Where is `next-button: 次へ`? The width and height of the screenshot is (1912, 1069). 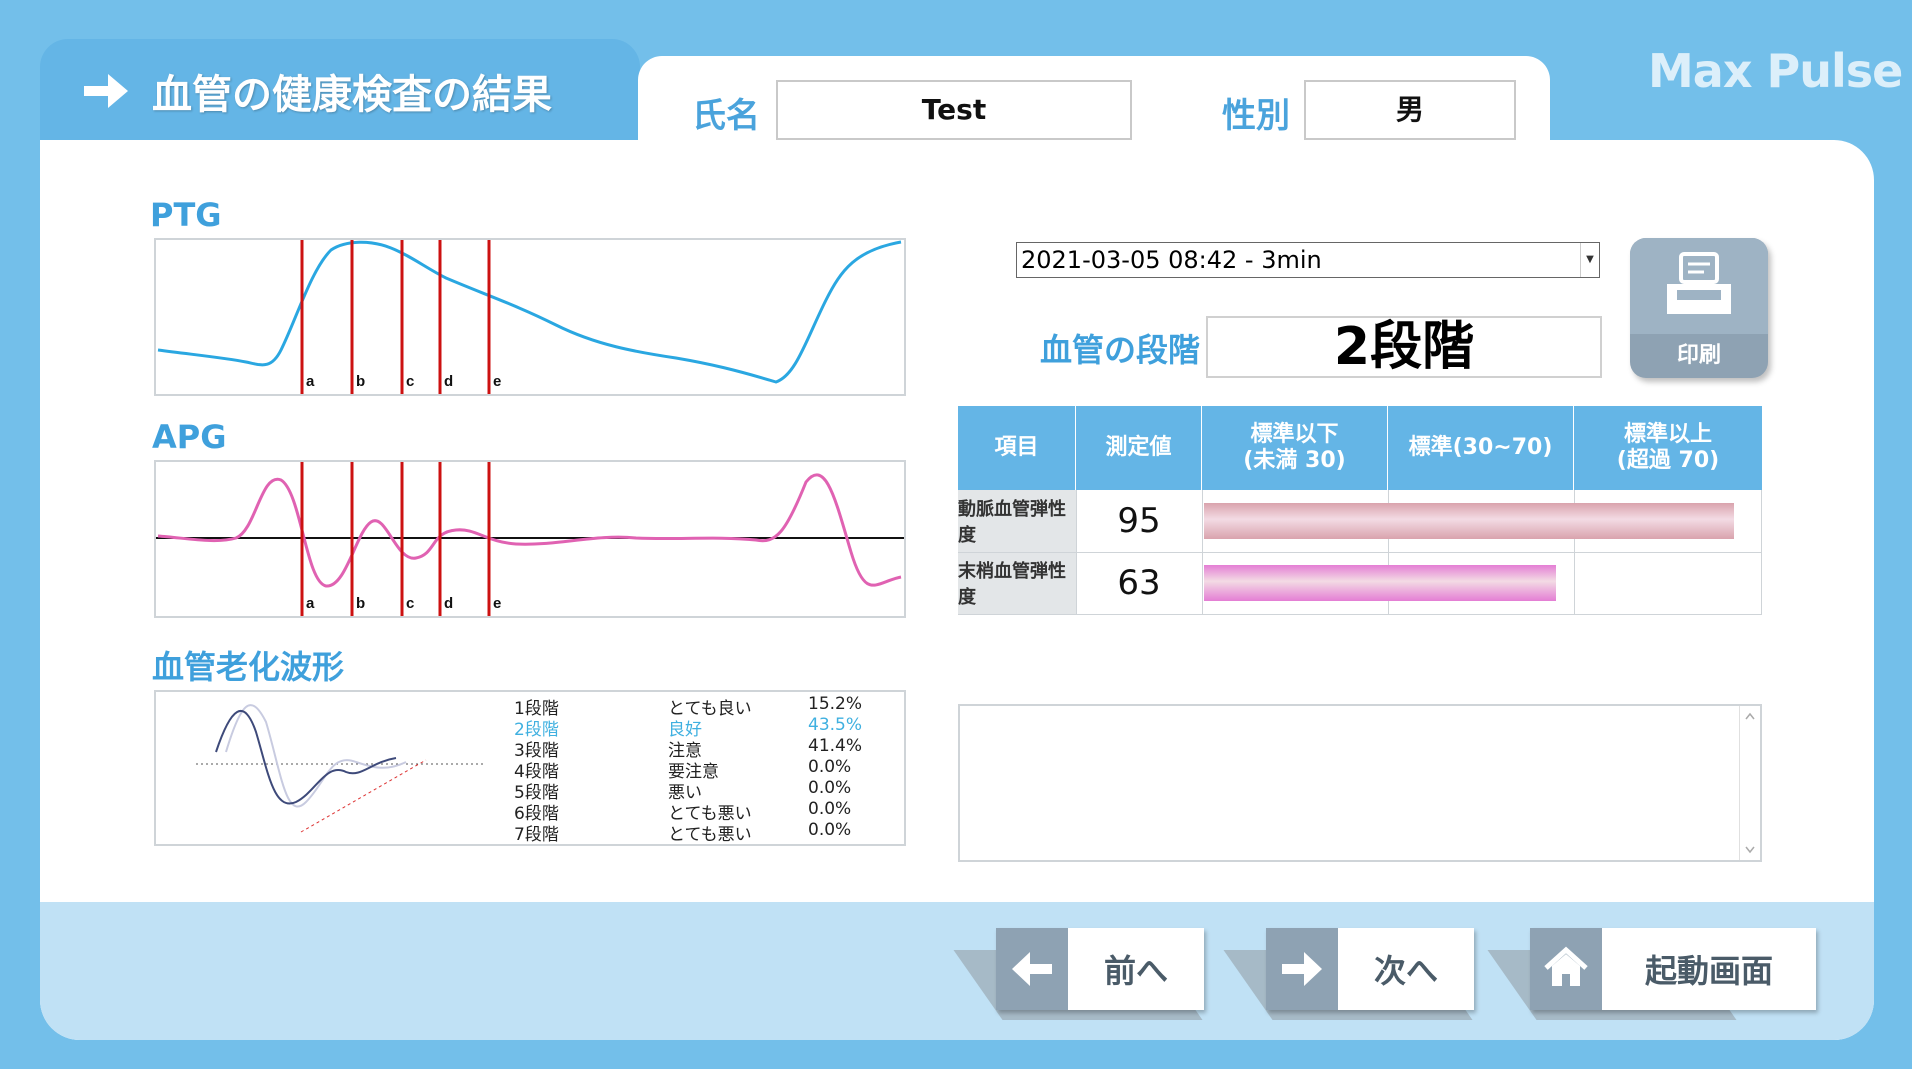 next-button: 次へ is located at coordinates (1370, 969).